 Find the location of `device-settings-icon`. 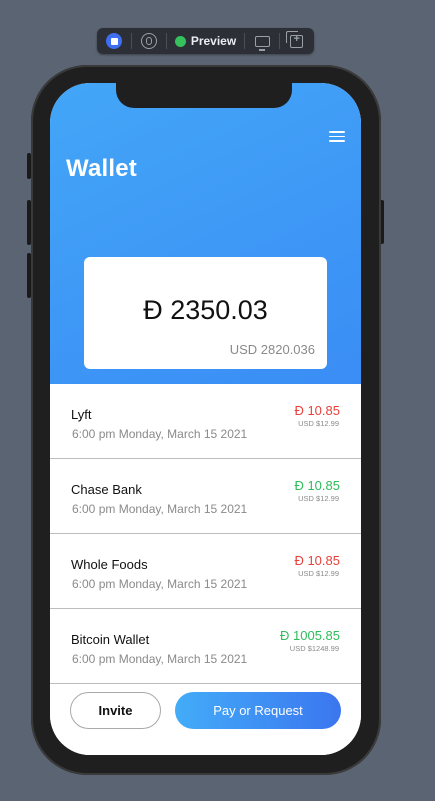

device-settings-icon is located at coordinates (262, 41).